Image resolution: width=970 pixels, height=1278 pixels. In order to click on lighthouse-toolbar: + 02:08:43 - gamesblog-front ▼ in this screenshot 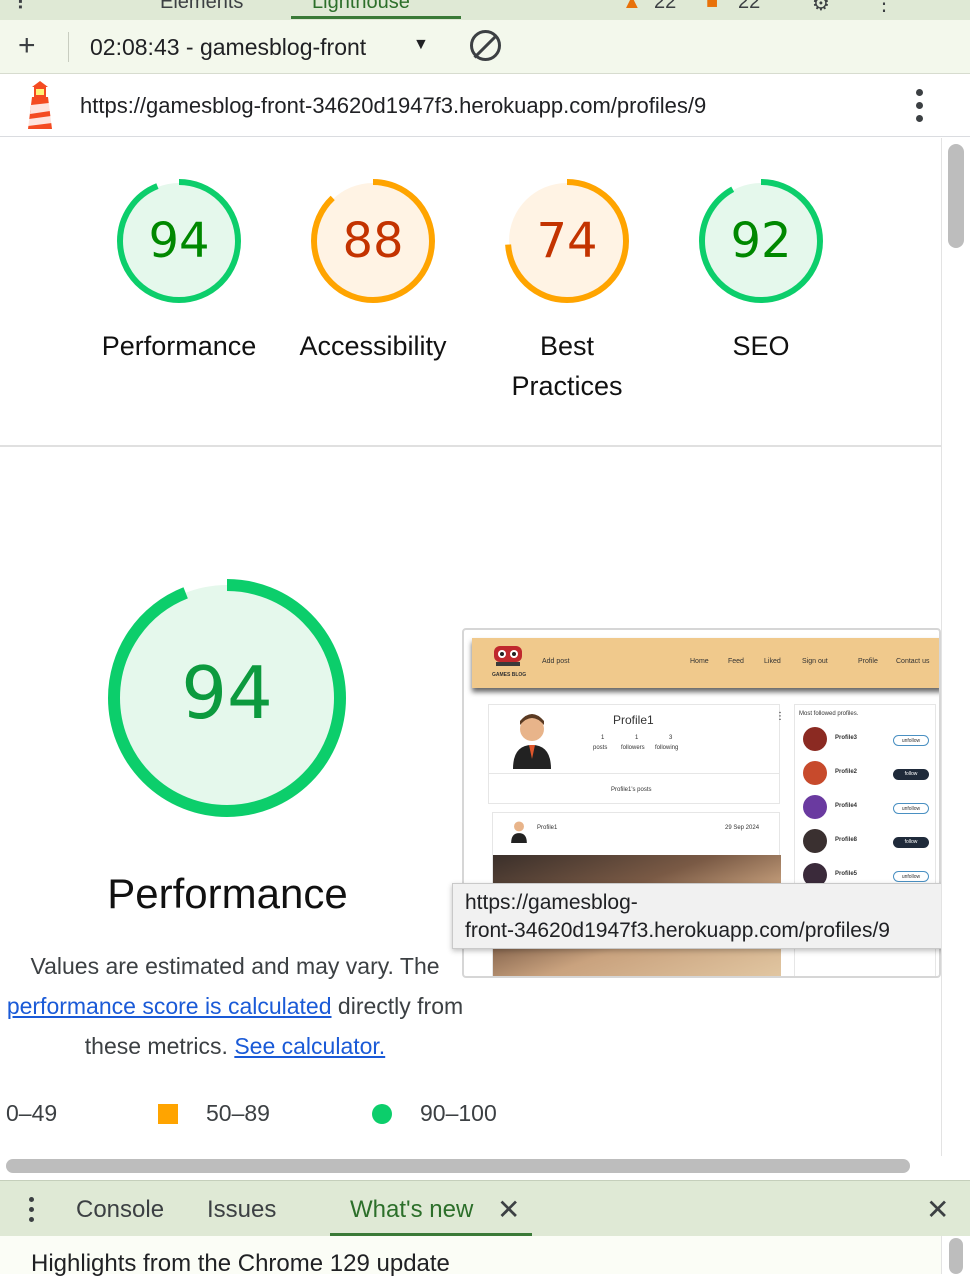, I will do `click(485, 47)`.